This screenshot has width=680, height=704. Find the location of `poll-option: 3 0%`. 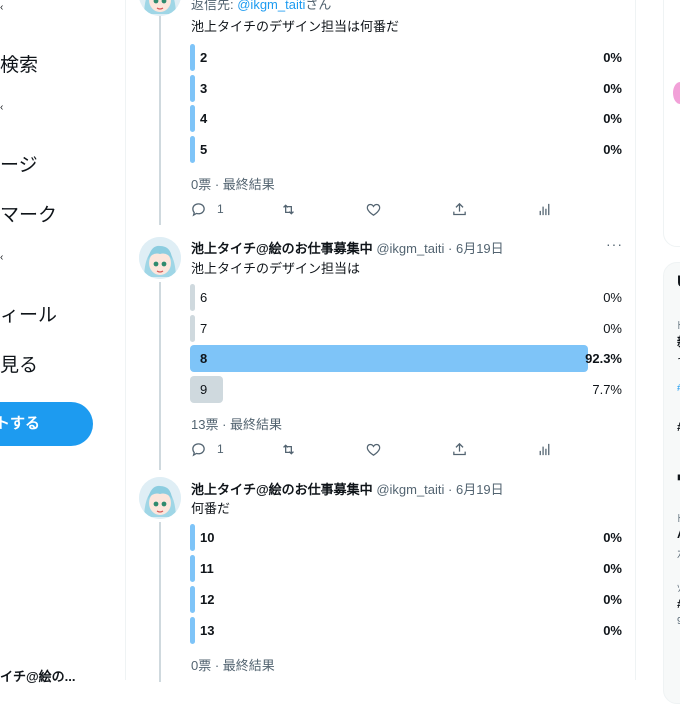

poll-option: 3 0% is located at coordinates (406, 88).